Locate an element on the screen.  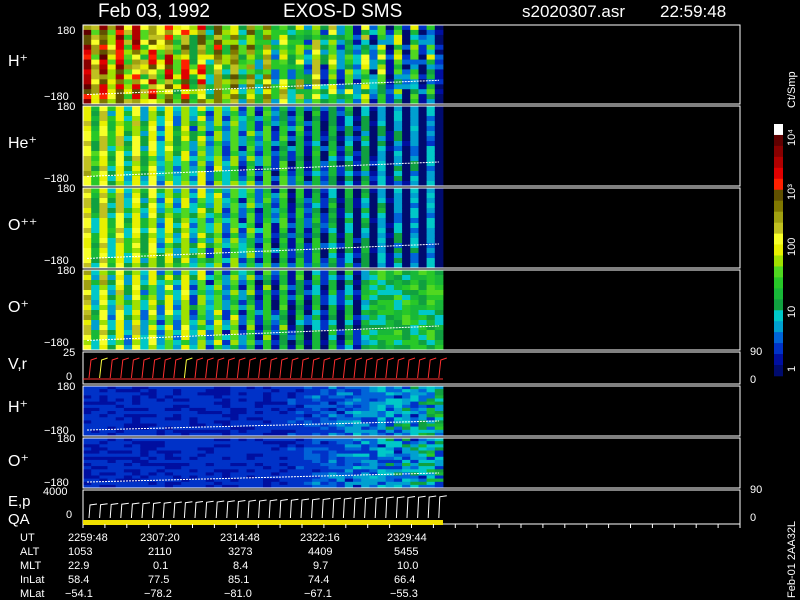
ephem-cell: 3273 is located at coordinates (240, 552).